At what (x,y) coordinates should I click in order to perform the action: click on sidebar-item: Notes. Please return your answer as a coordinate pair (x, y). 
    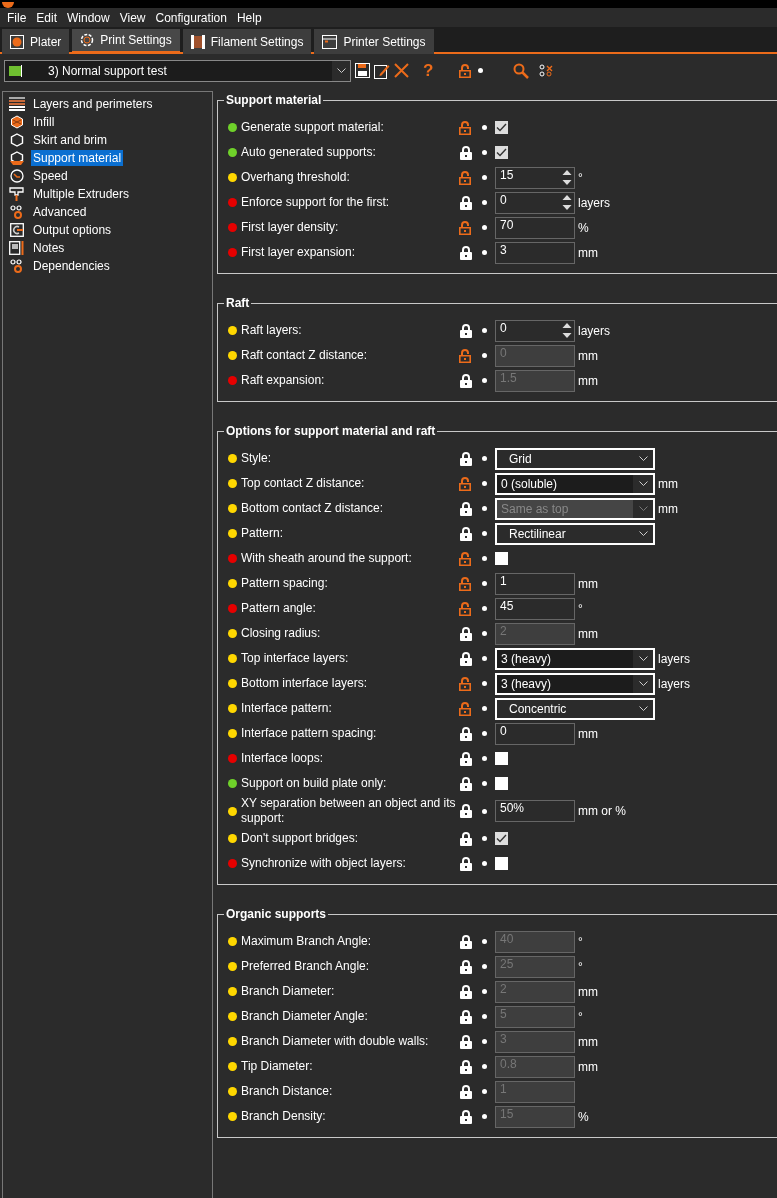
    Looking at the image, I should click on (49, 248).